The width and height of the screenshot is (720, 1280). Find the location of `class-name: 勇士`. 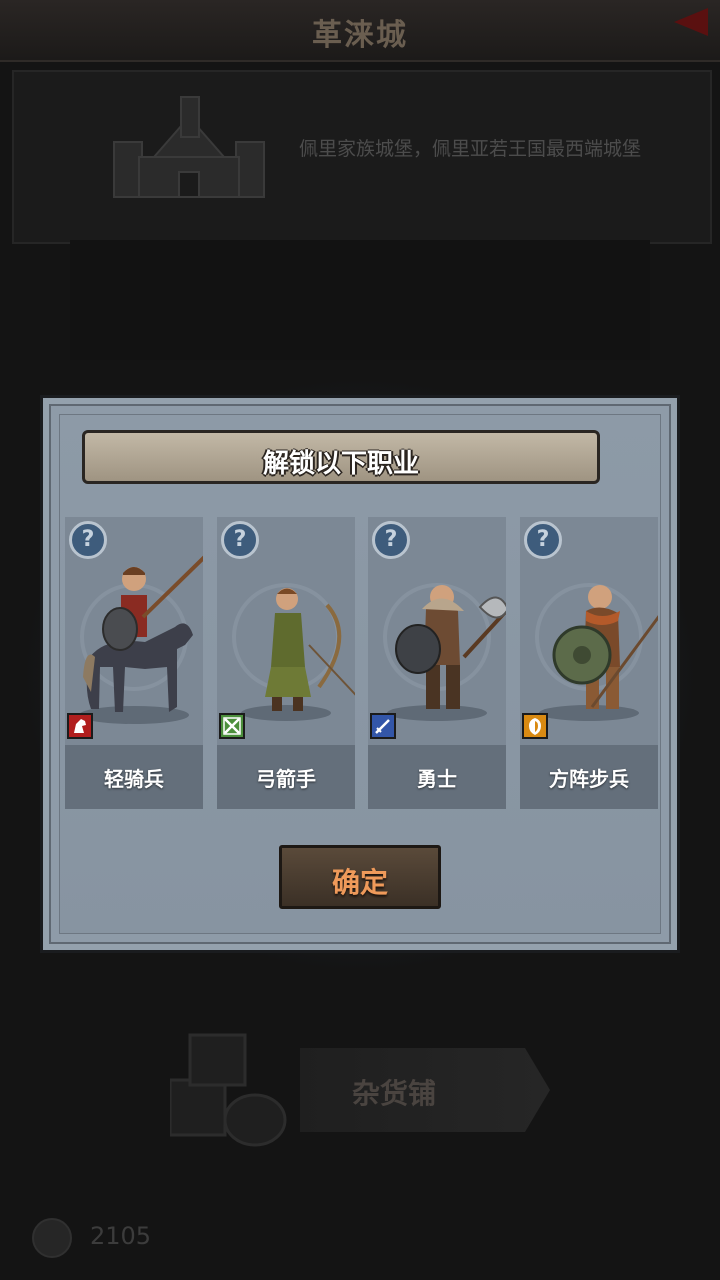

class-name: 勇士 is located at coordinates (437, 779).